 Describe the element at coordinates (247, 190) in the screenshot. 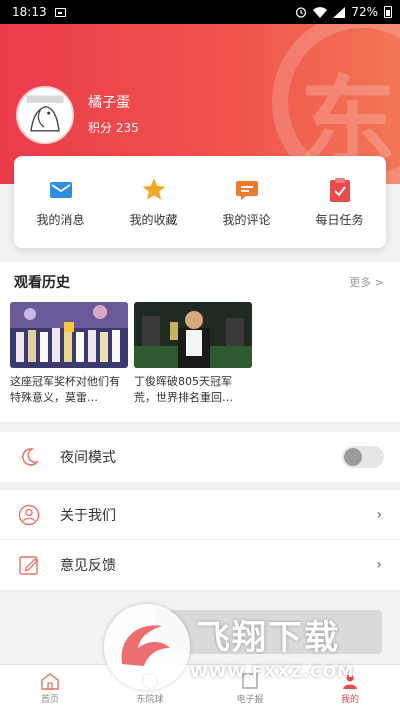

I see `comment-icon` at that location.